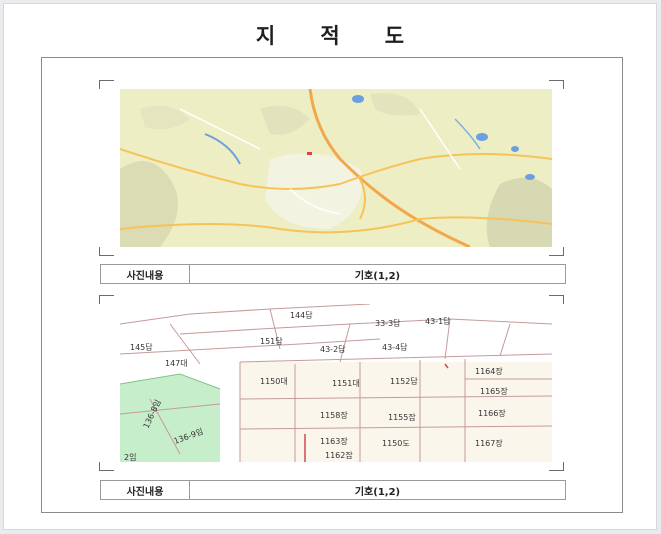 The image size is (661, 534). Describe the element at coordinates (274, 381) in the screenshot. I see `parcel-label: 1150대` at that location.